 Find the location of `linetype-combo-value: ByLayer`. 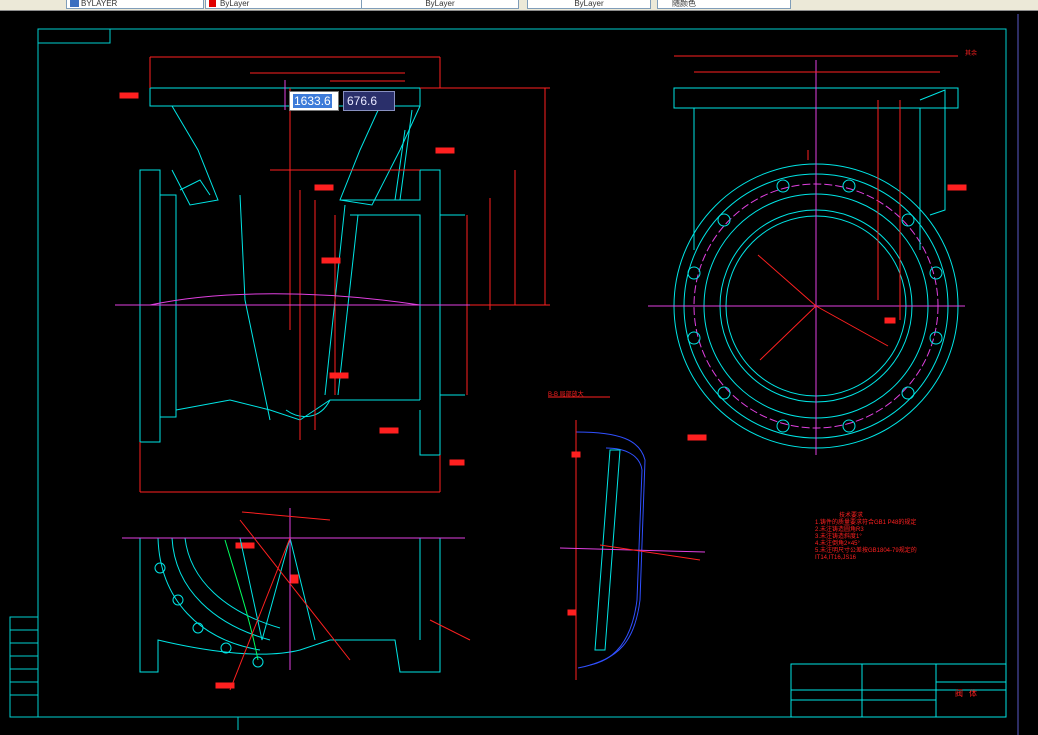

linetype-combo-value: ByLayer is located at coordinates (440, 4).